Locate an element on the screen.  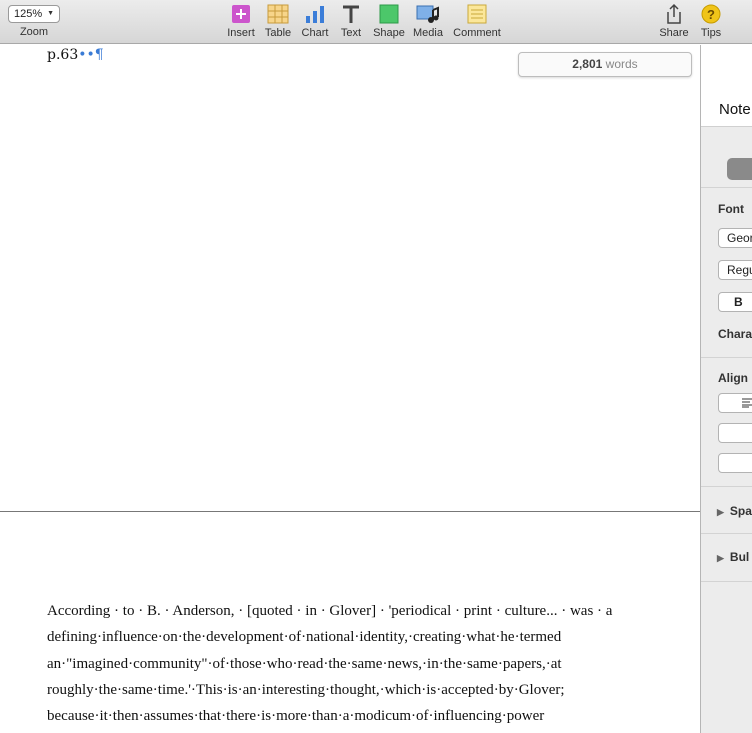
align-left-button is located at coordinates (735, 403).